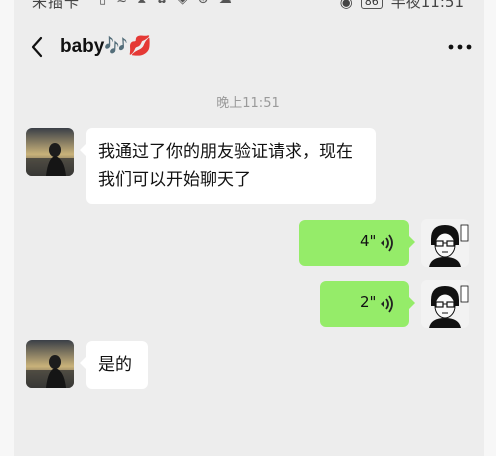 The image size is (496, 456). What do you see at coordinates (368, 241) in the screenshot?
I see `voice-duration: 4"` at bounding box center [368, 241].